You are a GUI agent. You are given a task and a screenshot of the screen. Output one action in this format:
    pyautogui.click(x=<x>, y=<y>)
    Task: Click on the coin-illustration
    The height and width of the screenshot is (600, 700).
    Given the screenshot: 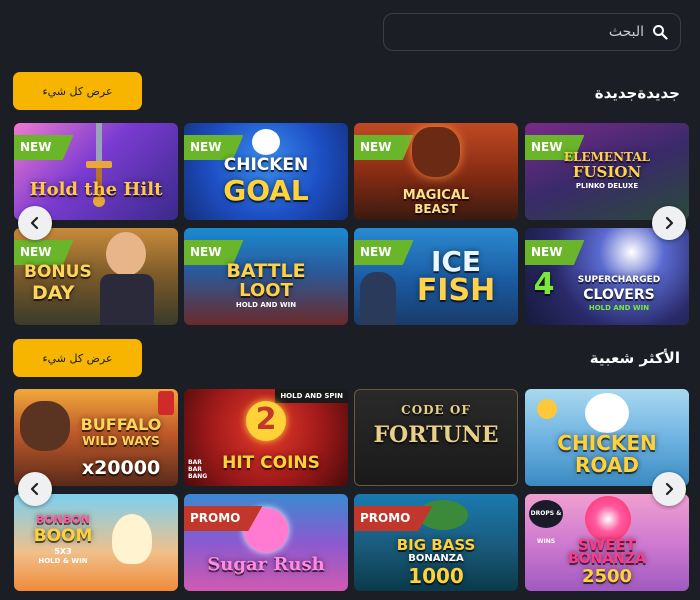 What is the action you would take?
    pyautogui.click(x=547, y=409)
    